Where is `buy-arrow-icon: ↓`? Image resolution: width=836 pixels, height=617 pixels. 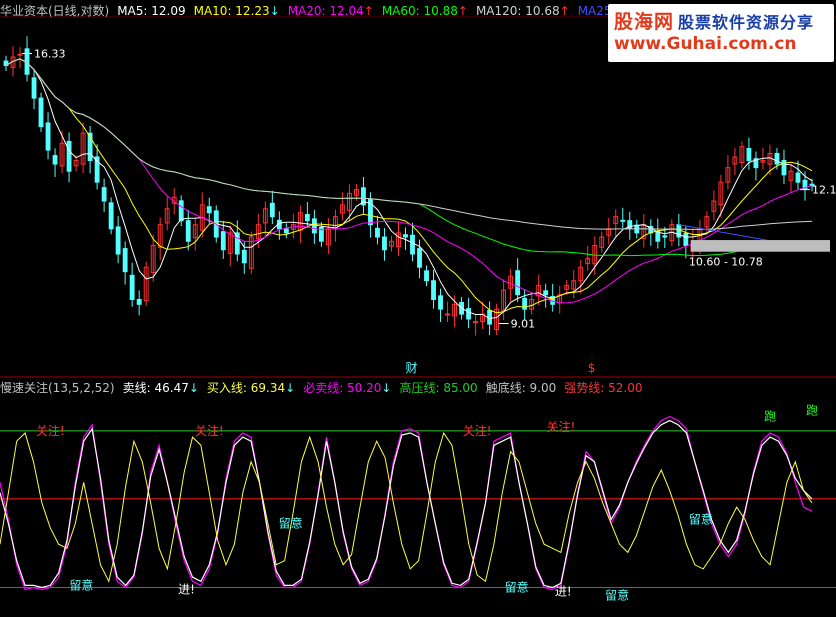 buy-arrow-icon: ↓ is located at coordinates (290, 388).